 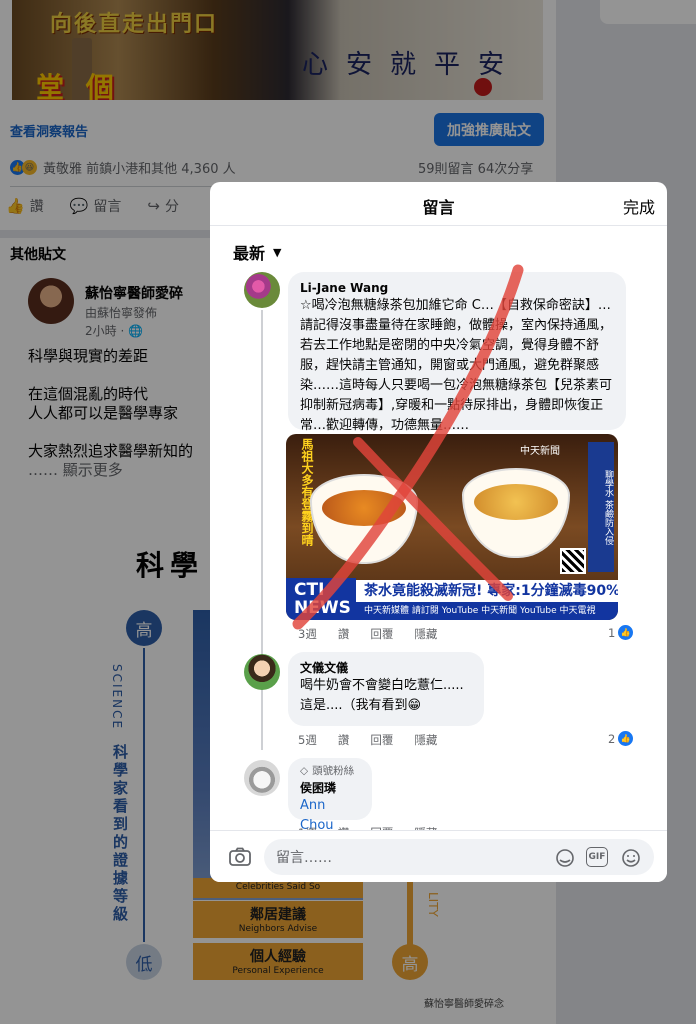 I want to click on dialog-title: 留言, so click(x=438, y=207).